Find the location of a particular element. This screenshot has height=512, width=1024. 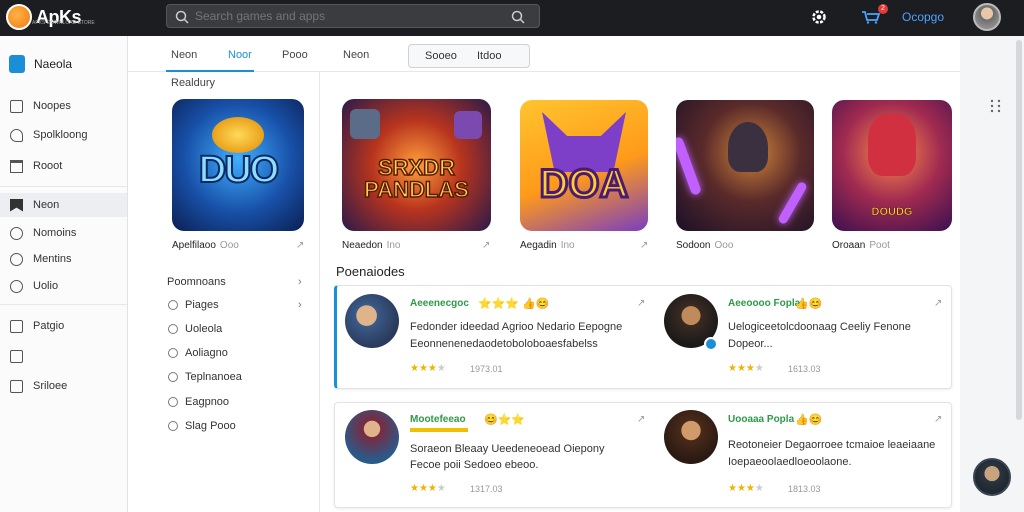

tile-art-text: DOA is located at coordinates (584, 184).